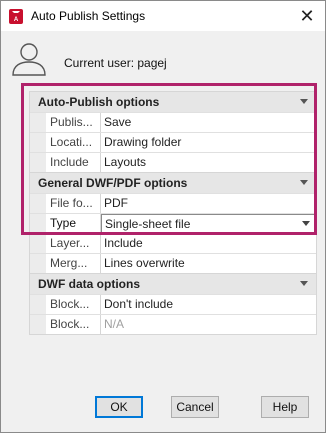 This screenshot has width=326, height=433. I want to click on autocad-icon: A, so click(16, 16).